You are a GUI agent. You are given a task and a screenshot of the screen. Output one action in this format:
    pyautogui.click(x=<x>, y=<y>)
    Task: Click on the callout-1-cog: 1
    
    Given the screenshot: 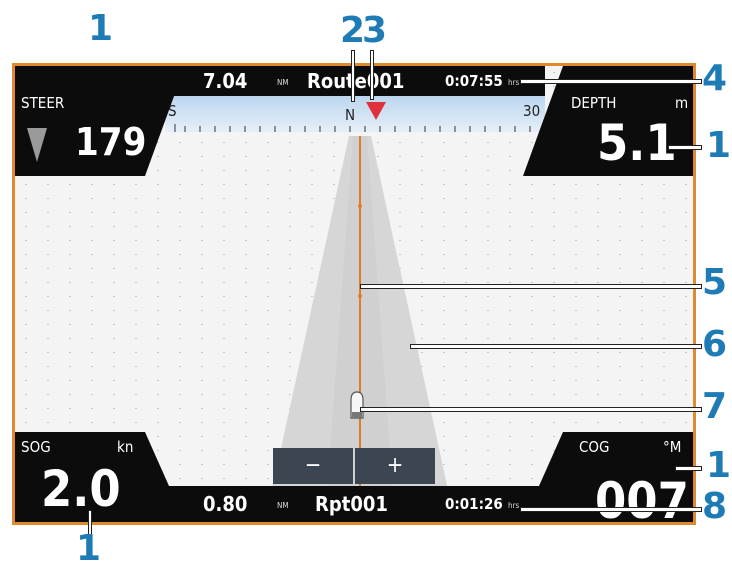 What is the action you would take?
    pyautogui.click(x=719, y=465)
    